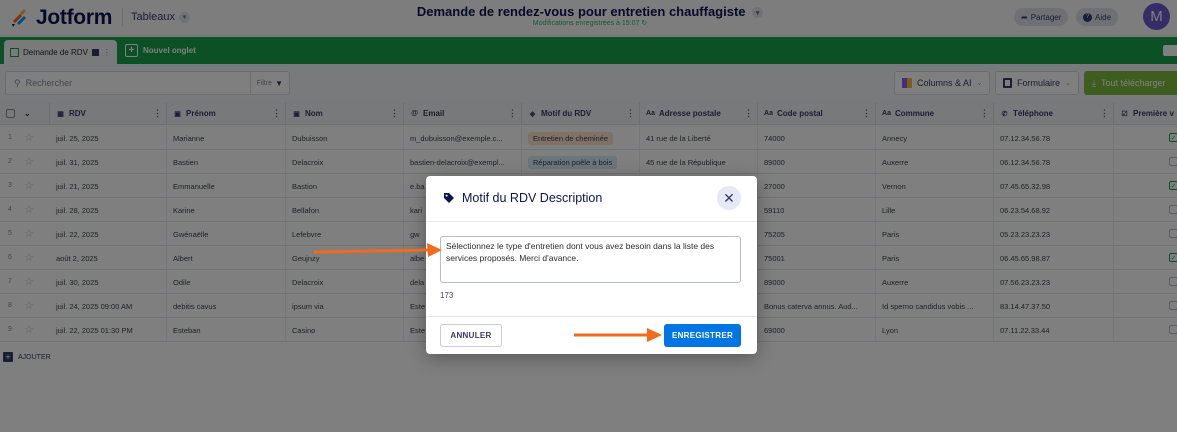  I want to click on modal-header: Motif du RDV Description ✕, so click(591, 199).